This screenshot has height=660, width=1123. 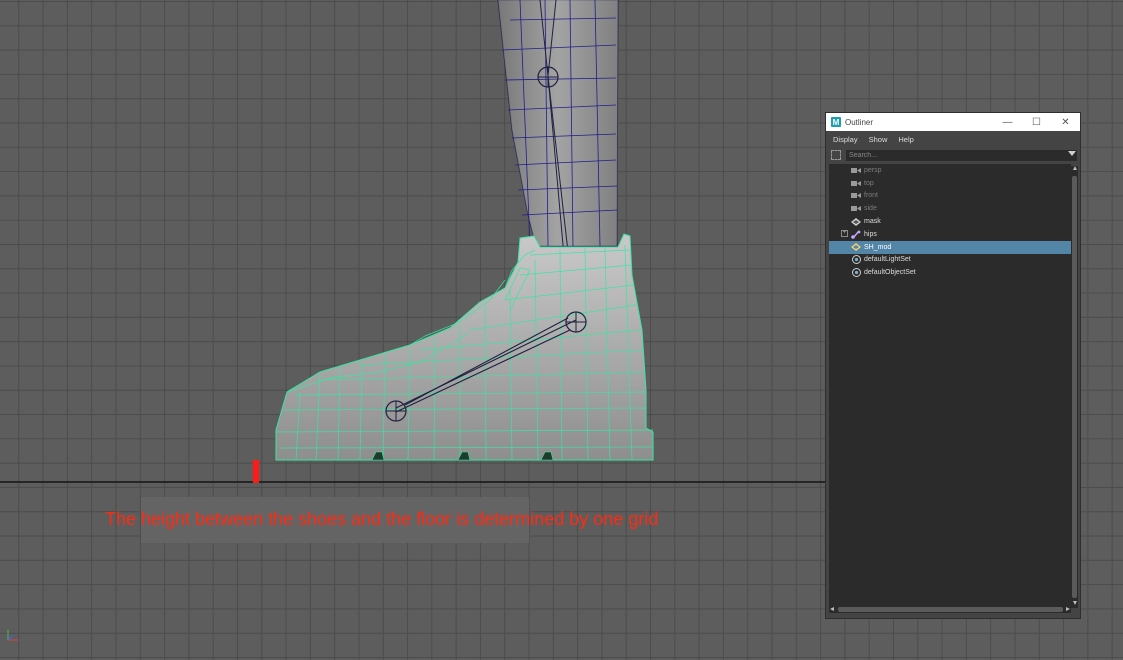 What do you see at coordinates (905, 139) in the screenshot?
I see `menu-help: Help` at bounding box center [905, 139].